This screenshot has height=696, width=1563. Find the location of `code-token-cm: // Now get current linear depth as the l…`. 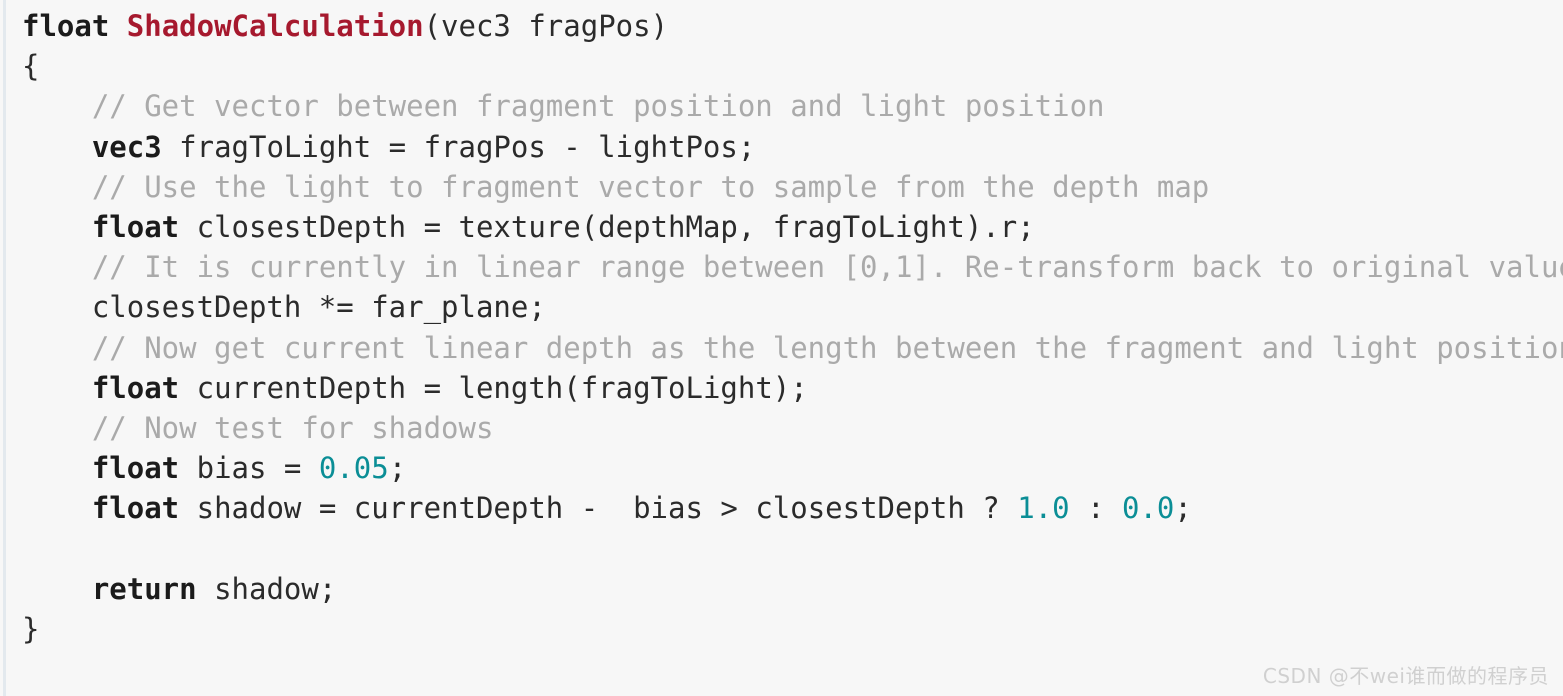

code-token-cm: // Now get current linear depth as the l… is located at coordinates (827, 347).